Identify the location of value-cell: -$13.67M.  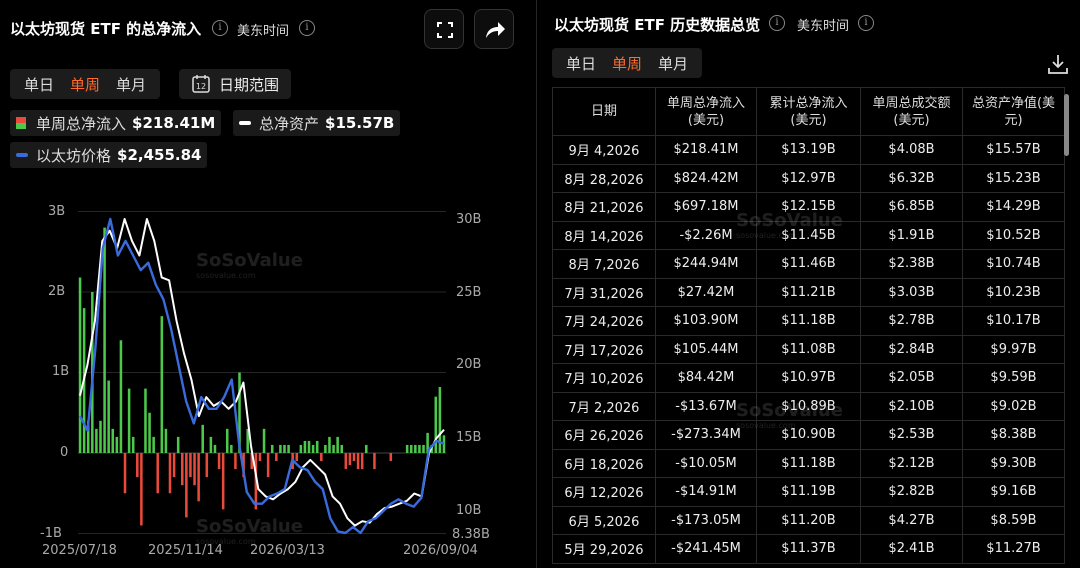
(706, 406).